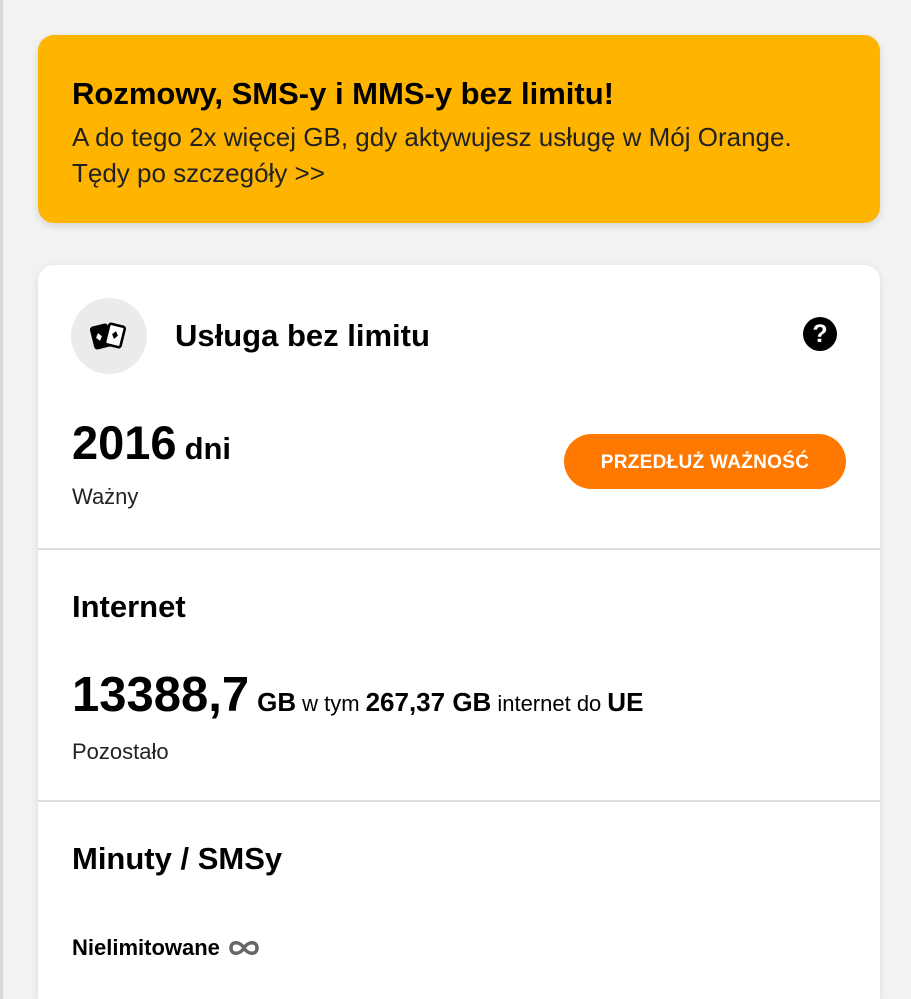 The height and width of the screenshot is (999, 911). Describe the element at coordinates (208, 448) in the screenshot. I see `days-unit: dni` at that location.